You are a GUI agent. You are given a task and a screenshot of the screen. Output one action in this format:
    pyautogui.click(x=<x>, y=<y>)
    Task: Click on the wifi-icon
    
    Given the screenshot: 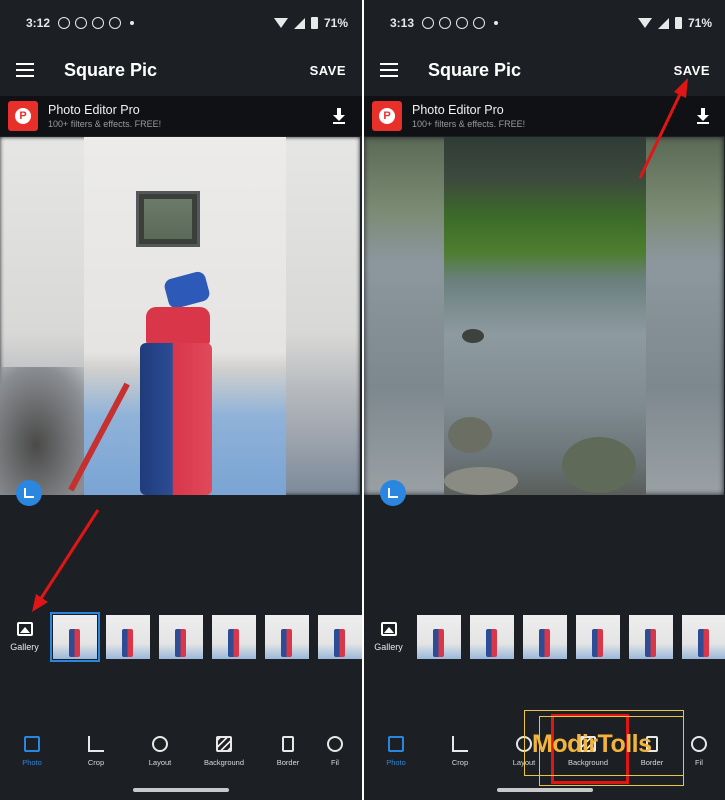 What is the action you would take?
    pyautogui.click(x=280, y=23)
    